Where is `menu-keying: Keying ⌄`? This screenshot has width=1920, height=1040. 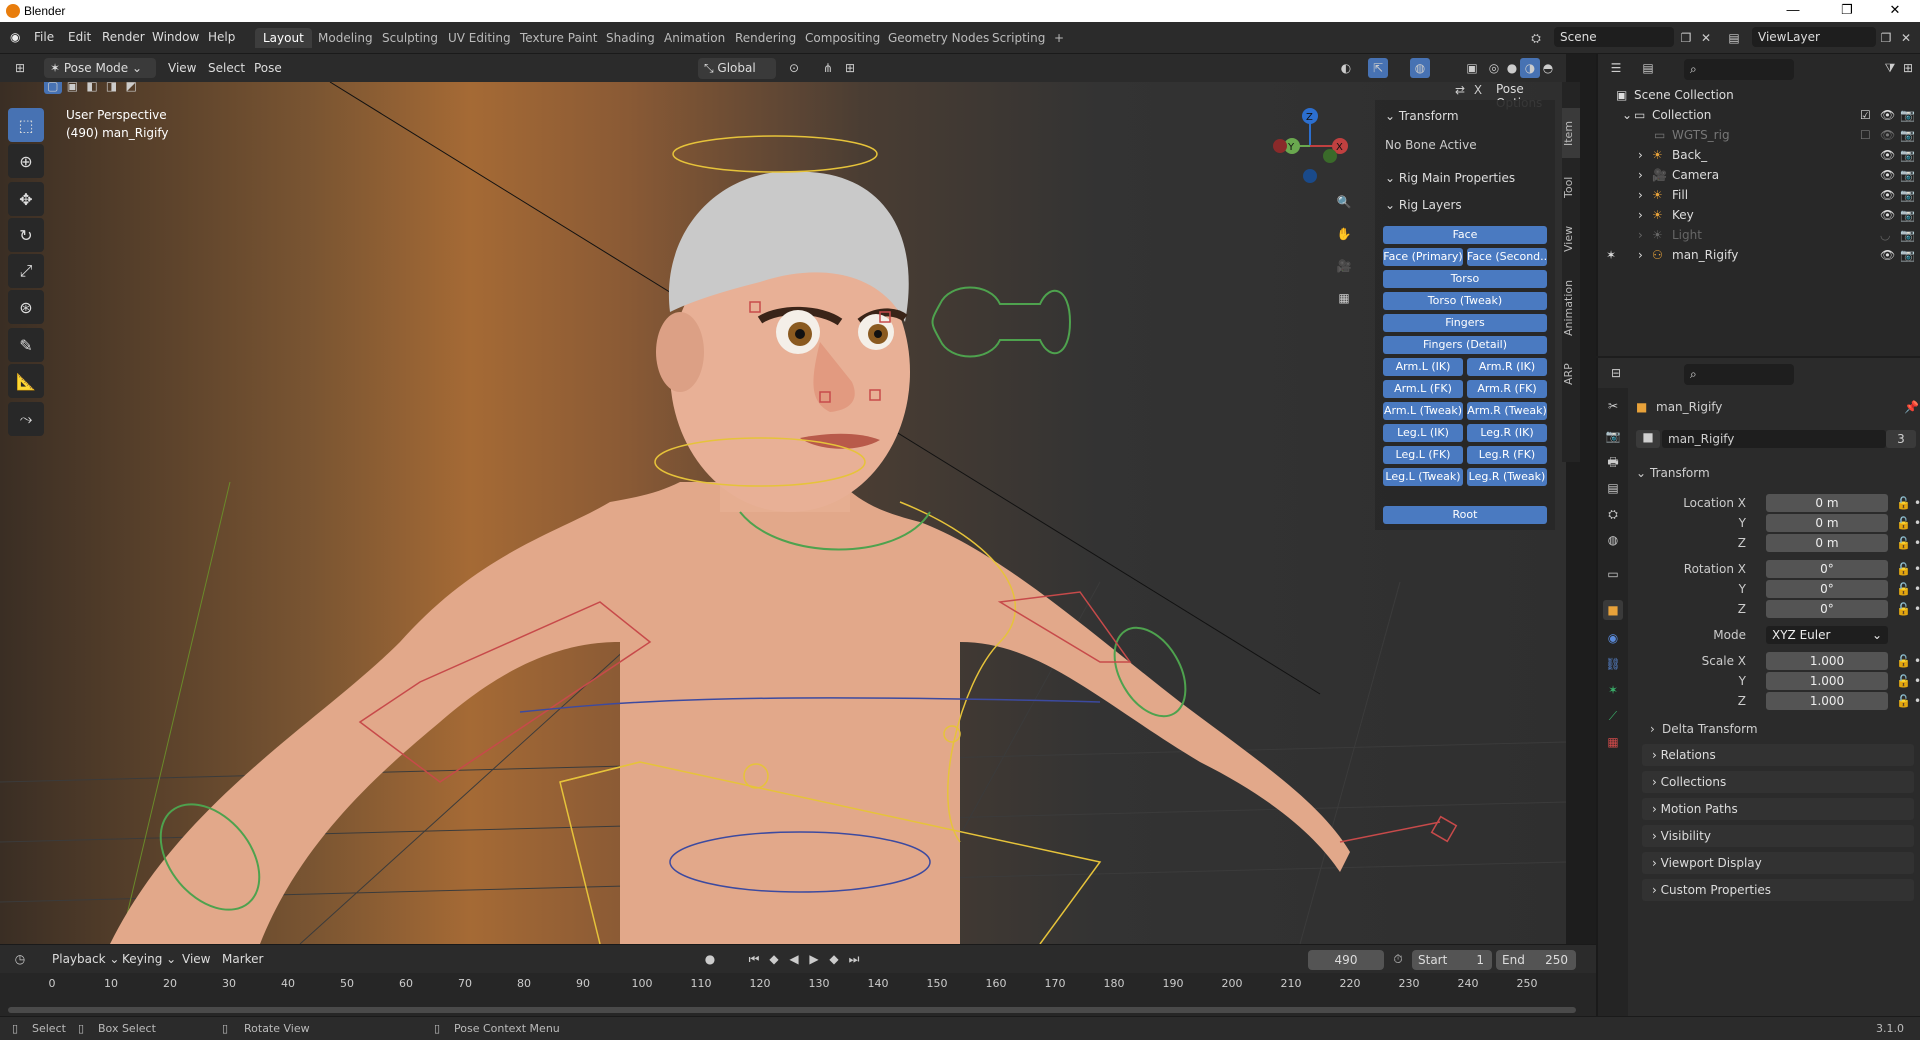 menu-keying: Keying ⌄ is located at coordinates (149, 959).